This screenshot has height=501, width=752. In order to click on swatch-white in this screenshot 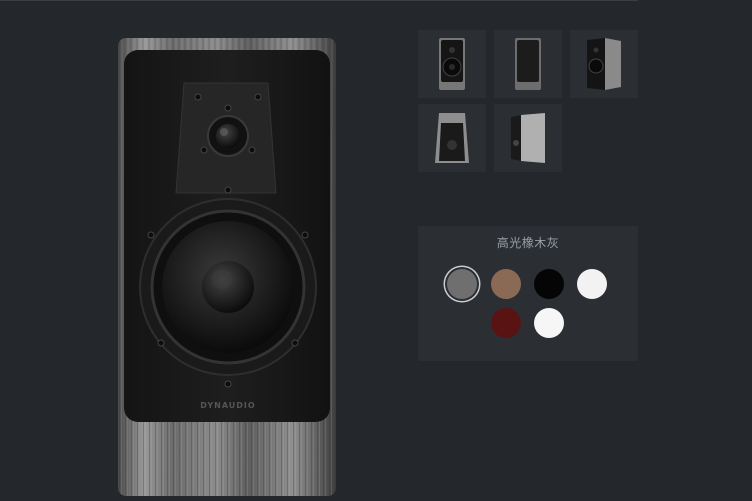, I will do `click(592, 284)`.